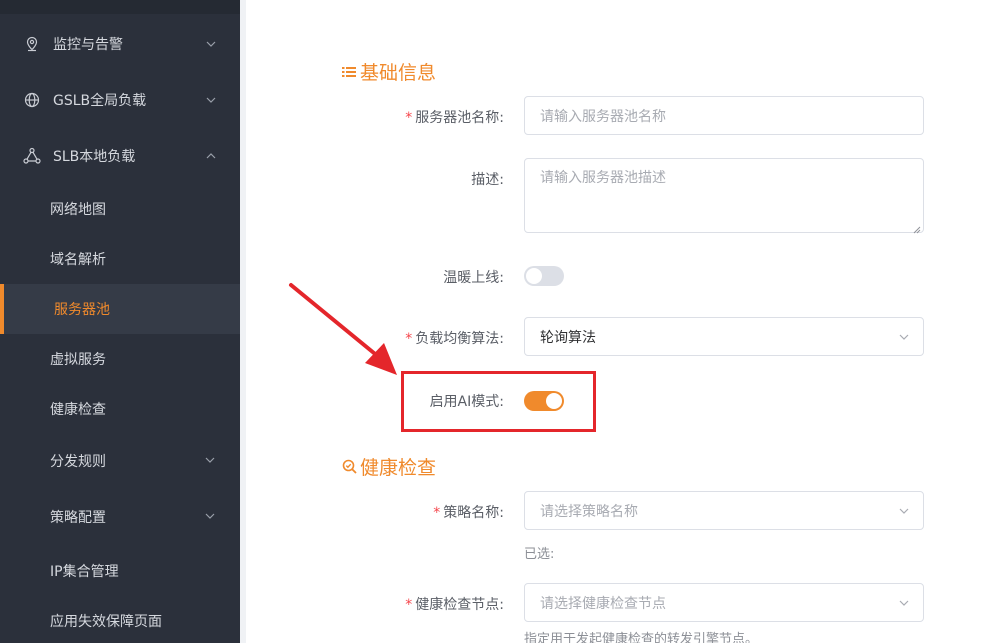  I want to click on sidebar-item-fallback-page: 应用失效保障页面, so click(120, 619).